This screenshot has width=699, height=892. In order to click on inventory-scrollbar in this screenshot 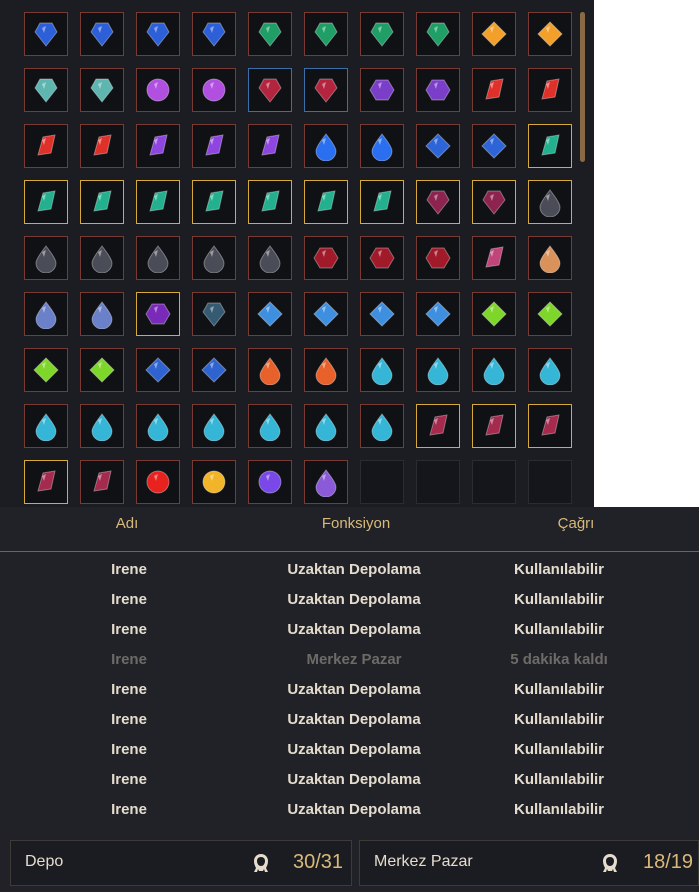, I will do `click(582, 87)`.